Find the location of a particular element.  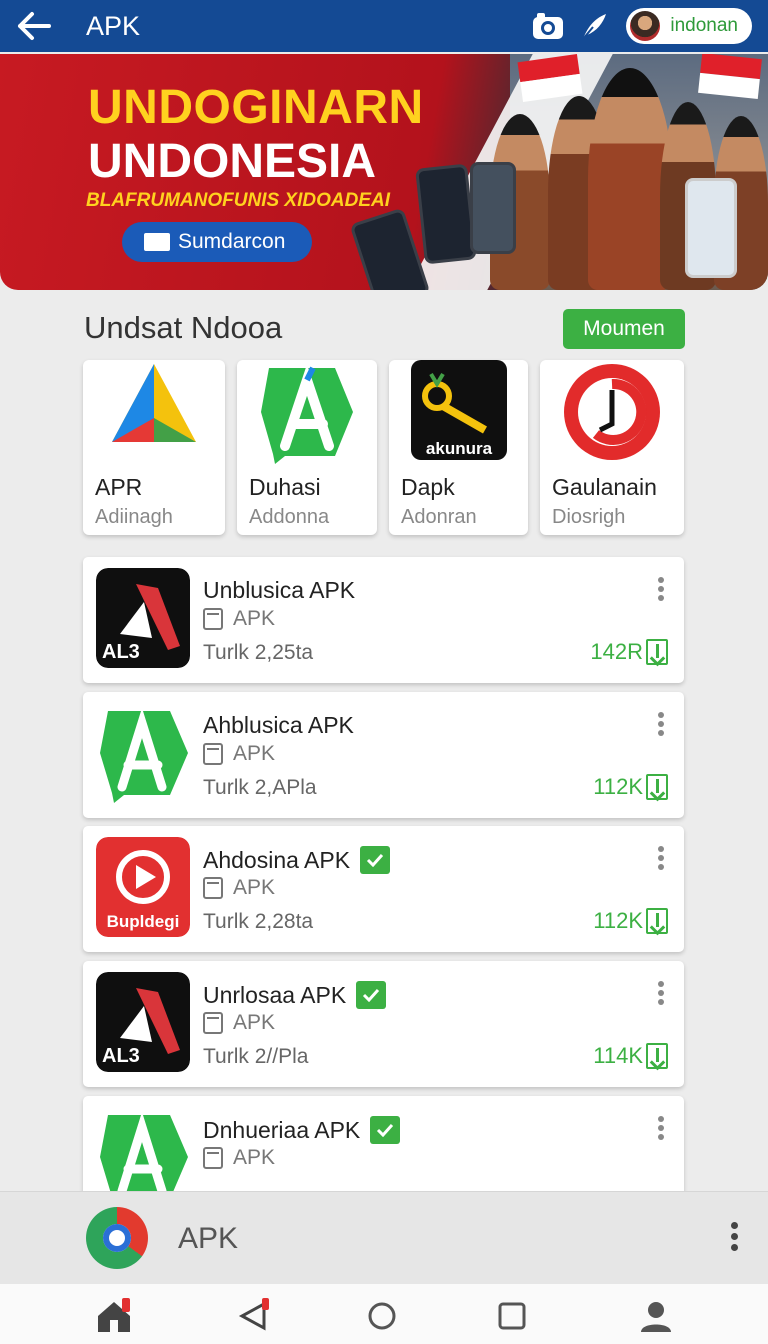

nav-home-button is located at coordinates (114, 1316).